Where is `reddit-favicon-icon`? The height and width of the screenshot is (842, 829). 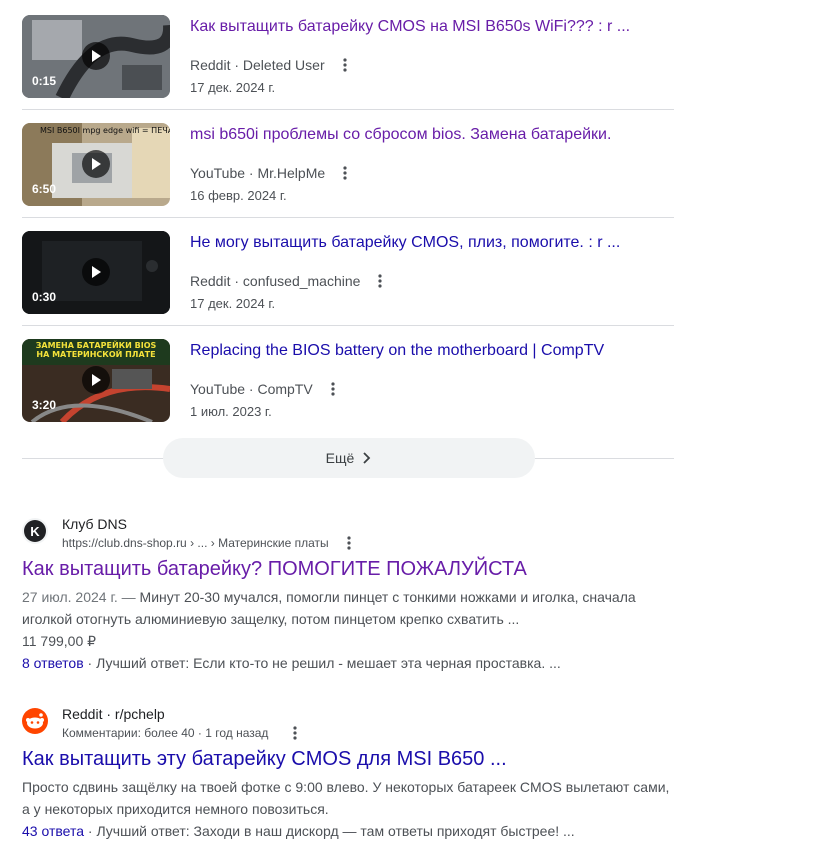
reddit-favicon-icon is located at coordinates (35, 721).